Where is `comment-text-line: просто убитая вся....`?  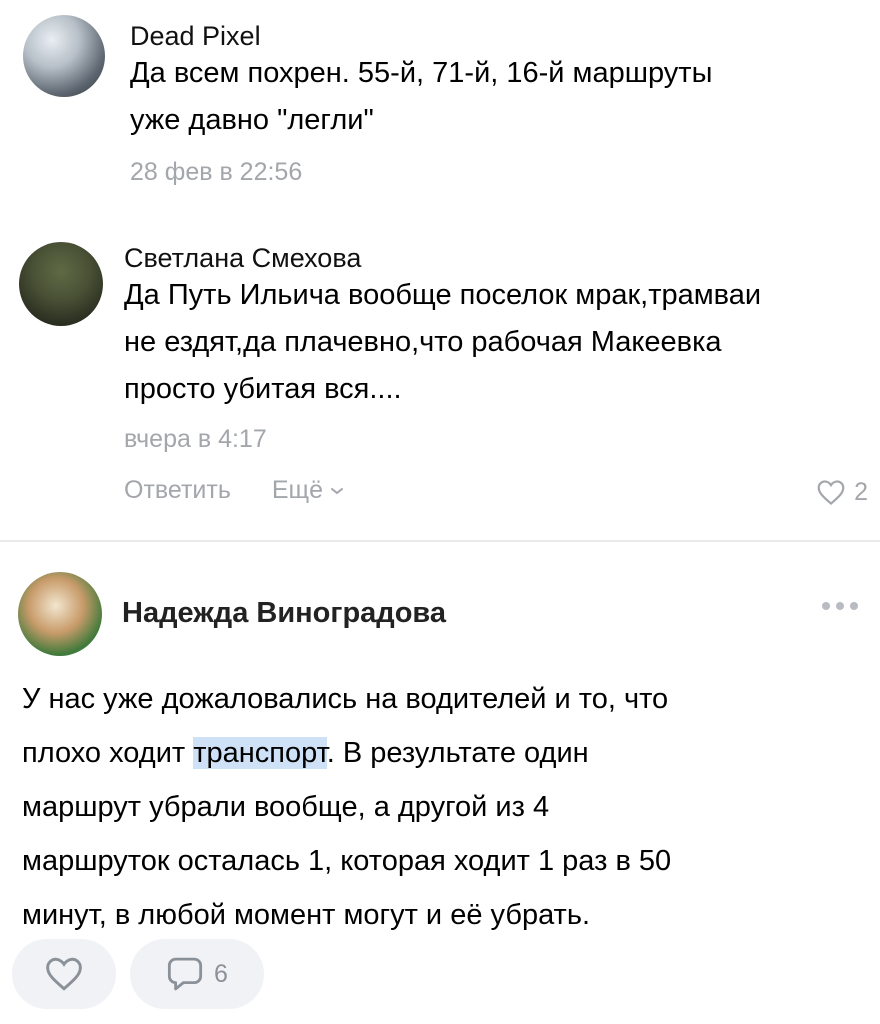 comment-text-line: просто убитая вся.... is located at coordinates (263, 389).